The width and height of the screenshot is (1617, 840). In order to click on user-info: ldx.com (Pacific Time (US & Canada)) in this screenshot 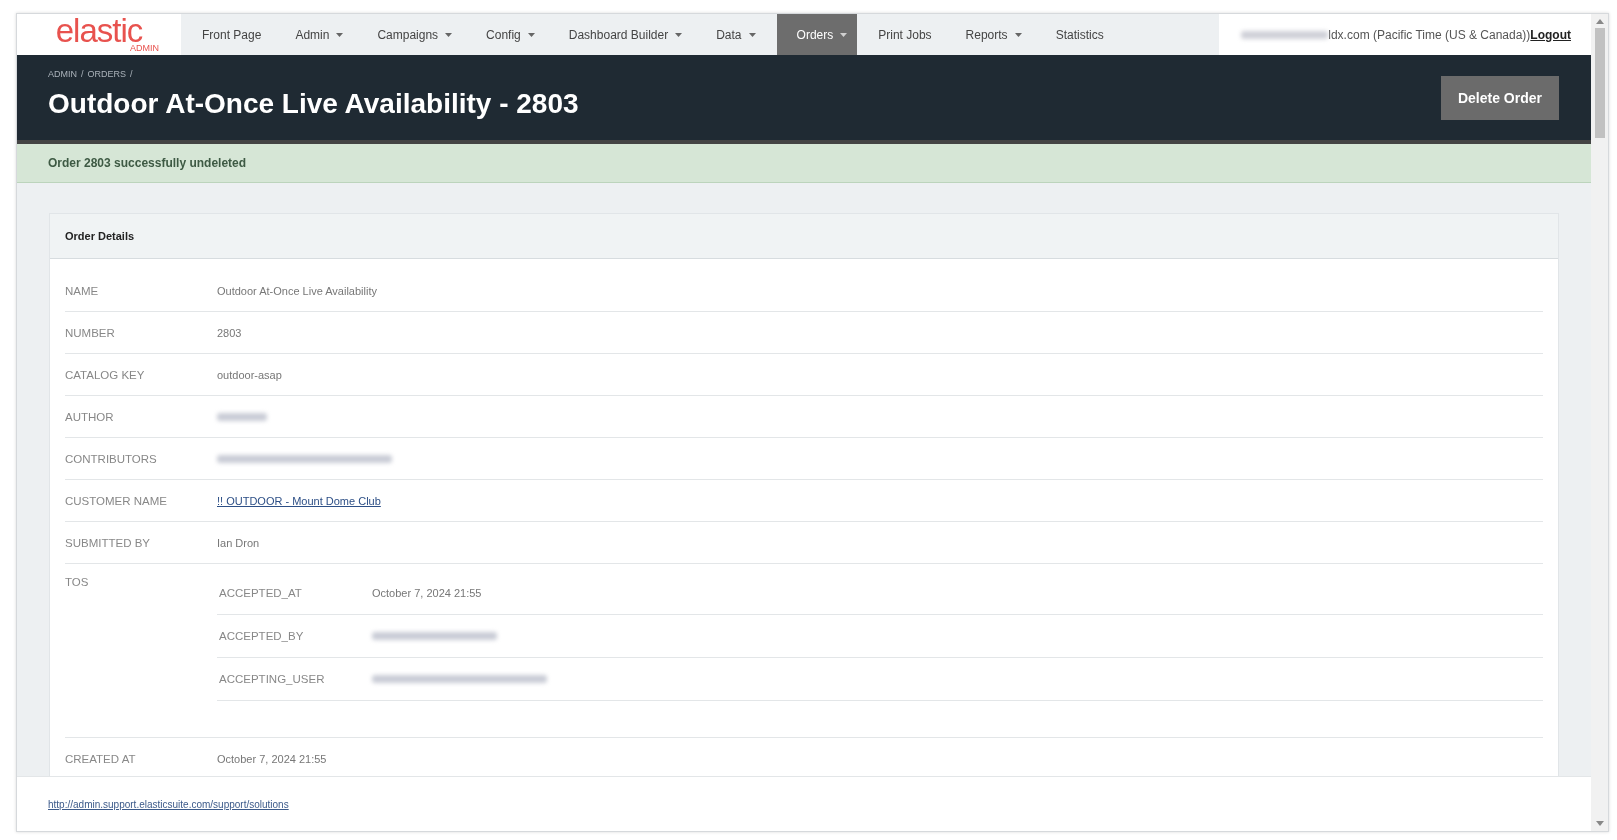, I will do `click(1429, 34)`.